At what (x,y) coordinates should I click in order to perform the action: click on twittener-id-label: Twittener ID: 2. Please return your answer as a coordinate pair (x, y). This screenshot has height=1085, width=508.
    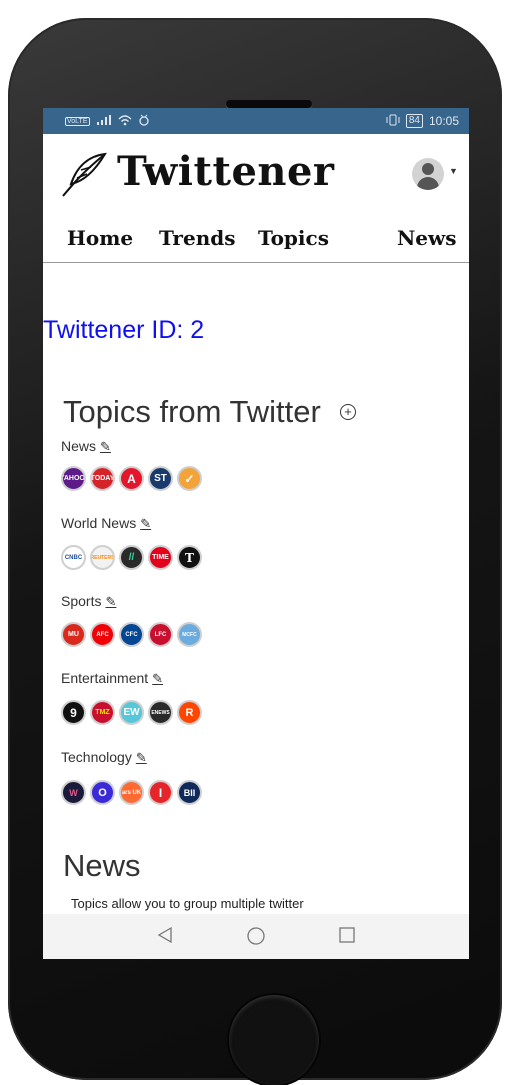
    Looking at the image, I should click on (124, 330).